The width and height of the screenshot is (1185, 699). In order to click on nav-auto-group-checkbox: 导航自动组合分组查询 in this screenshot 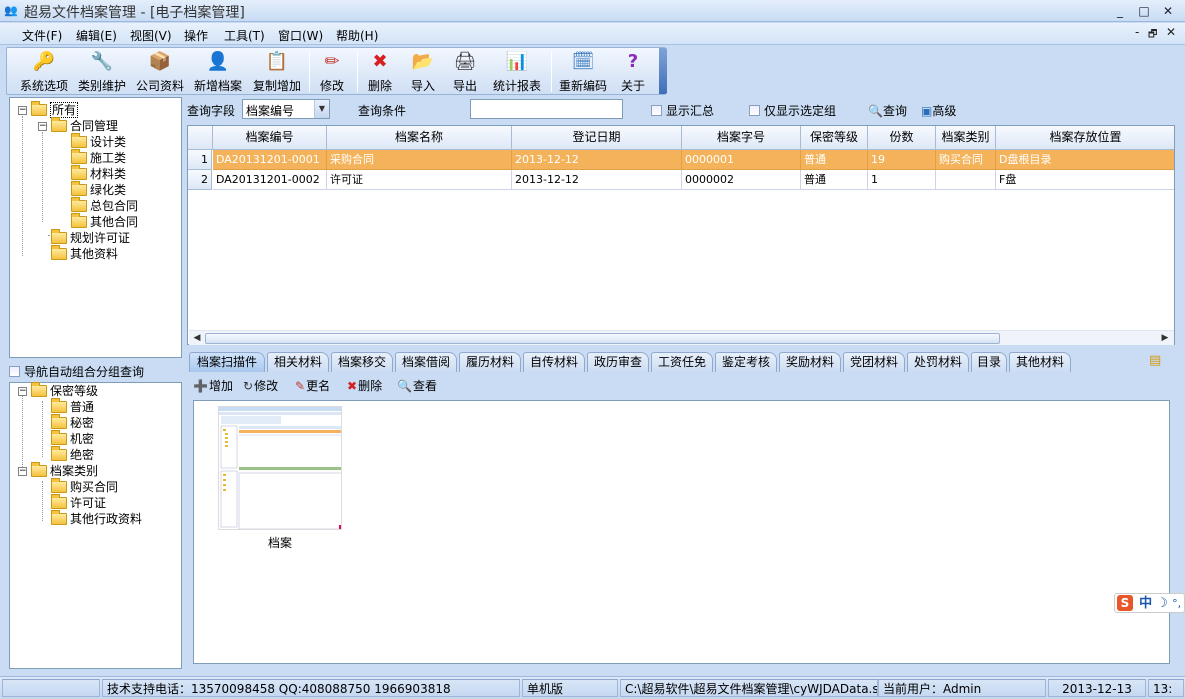, I will do `click(95, 371)`.